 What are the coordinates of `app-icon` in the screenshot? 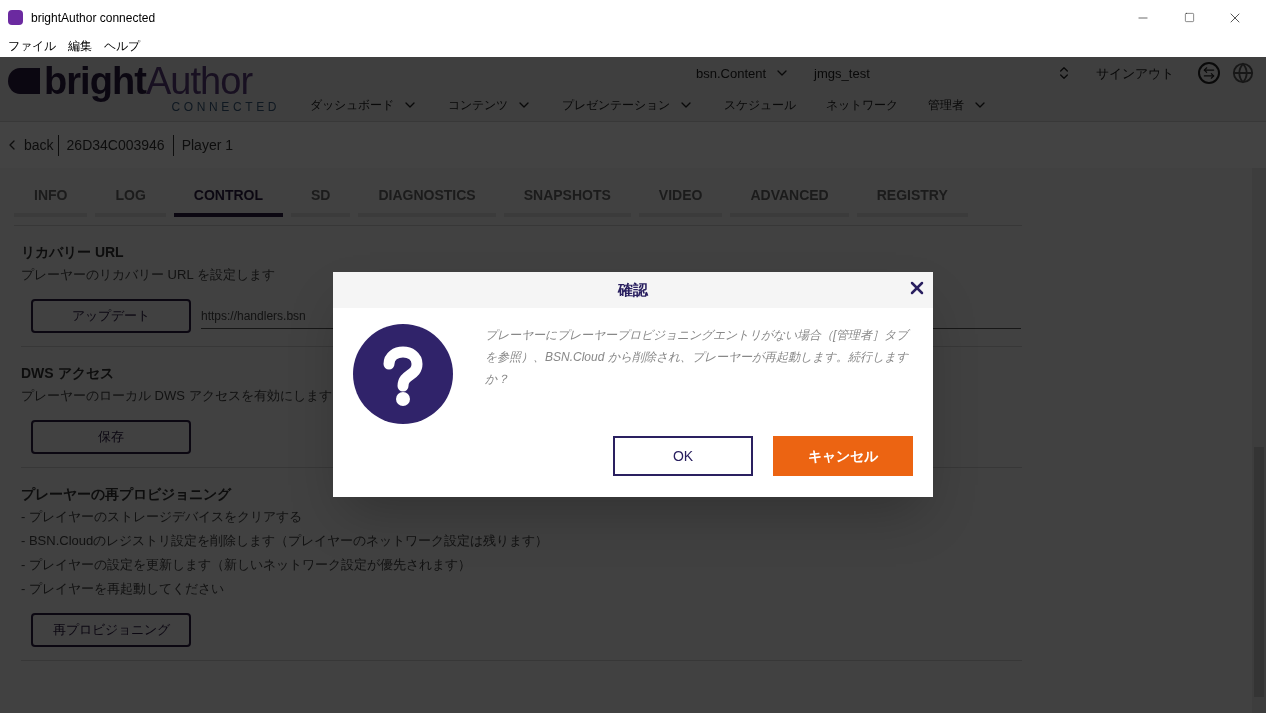 It's located at (15, 17).